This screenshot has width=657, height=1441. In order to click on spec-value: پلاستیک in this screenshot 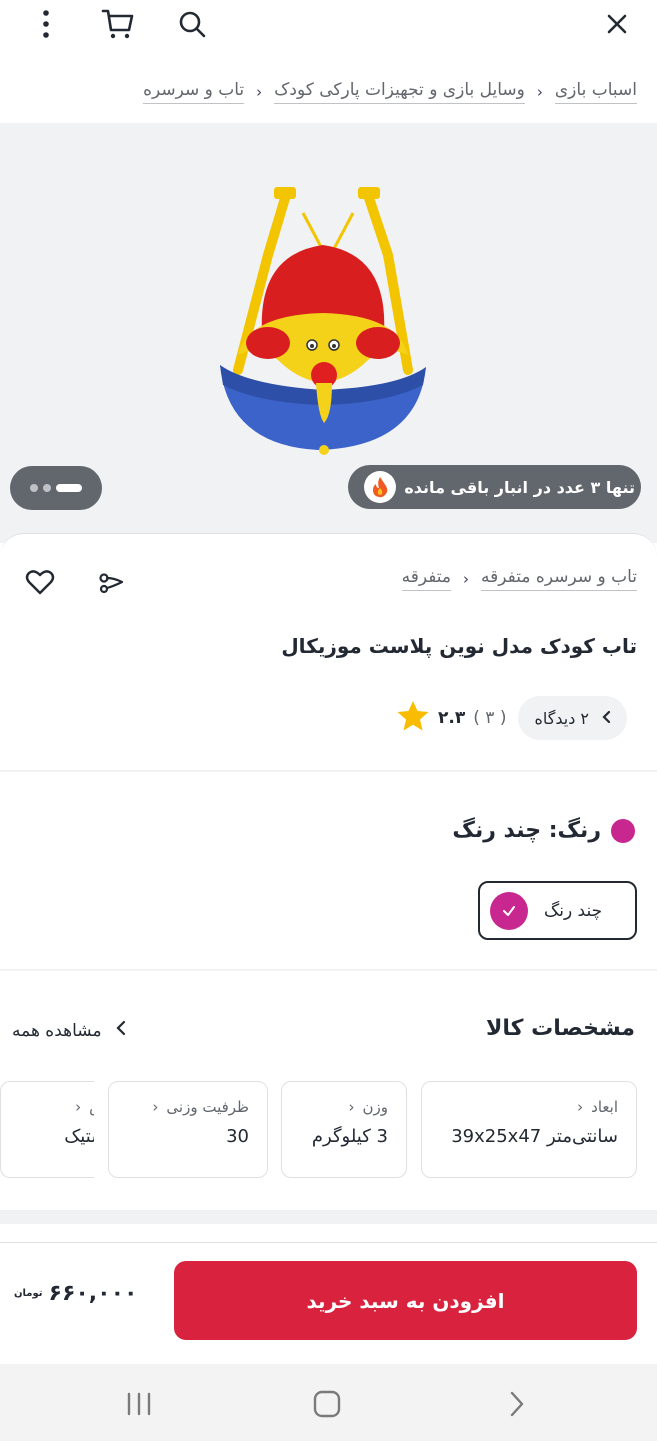, I will do `click(79, 1136)`.